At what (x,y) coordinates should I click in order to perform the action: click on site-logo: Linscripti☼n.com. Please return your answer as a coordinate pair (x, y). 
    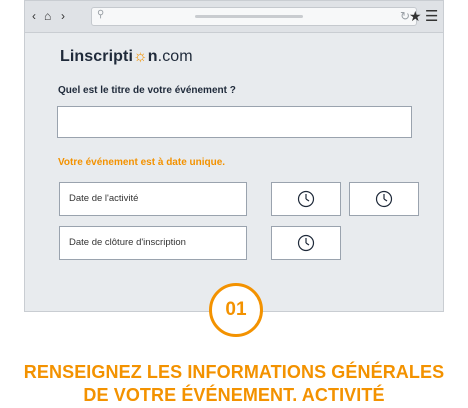
    Looking at the image, I should click on (126, 57).